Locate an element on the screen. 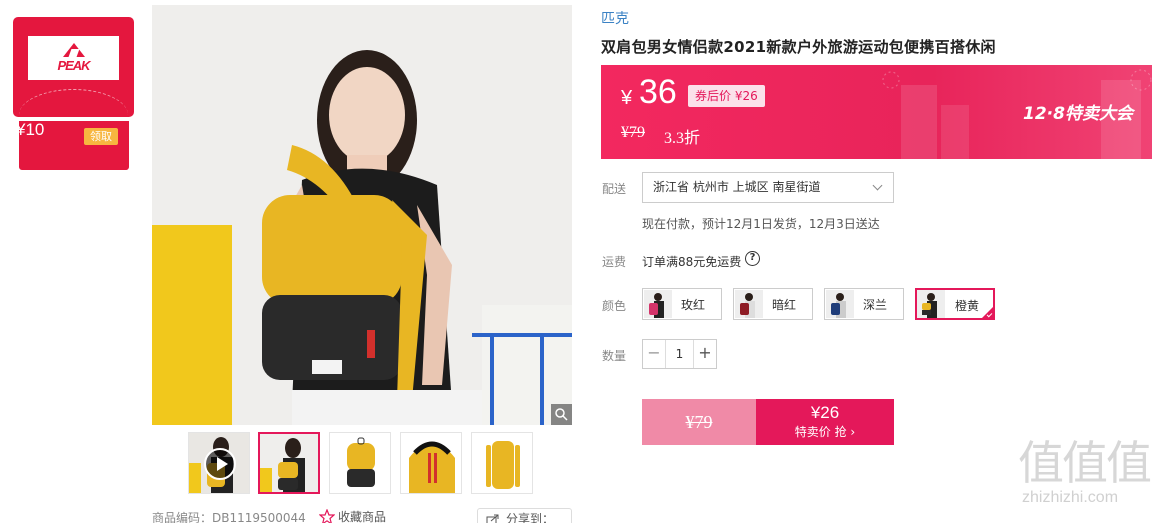 Image resolution: width=1169 pixels, height=523 pixels. share-dropdown: 分享到： is located at coordinates (524, 515).